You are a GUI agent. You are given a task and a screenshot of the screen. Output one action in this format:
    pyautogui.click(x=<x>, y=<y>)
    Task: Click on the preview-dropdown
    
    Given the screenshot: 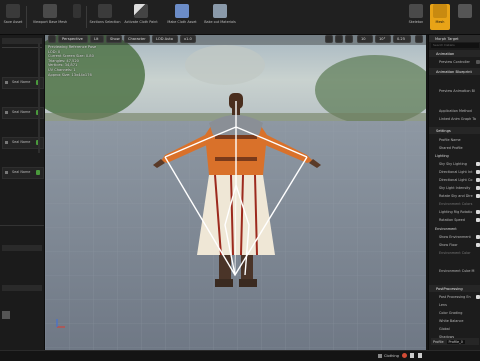 What is the action you would take?
    pyautogui.click(x=77, y=17)
    